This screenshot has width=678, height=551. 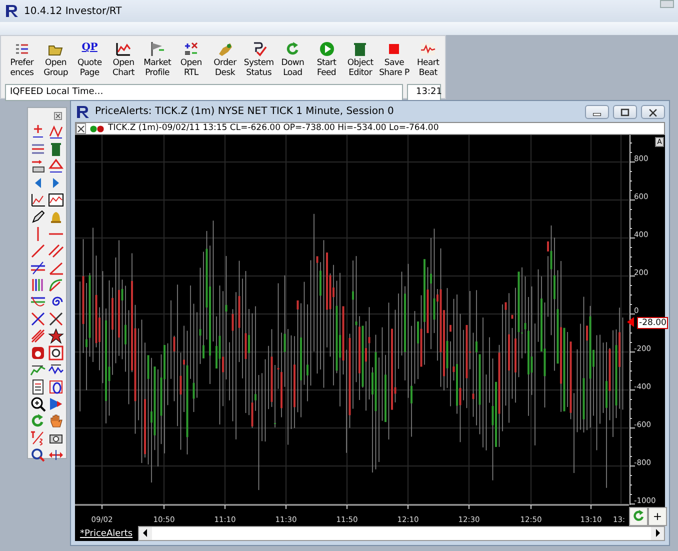 I want to click on toolbar-button: Save Share P, so click(x=394, y=60).